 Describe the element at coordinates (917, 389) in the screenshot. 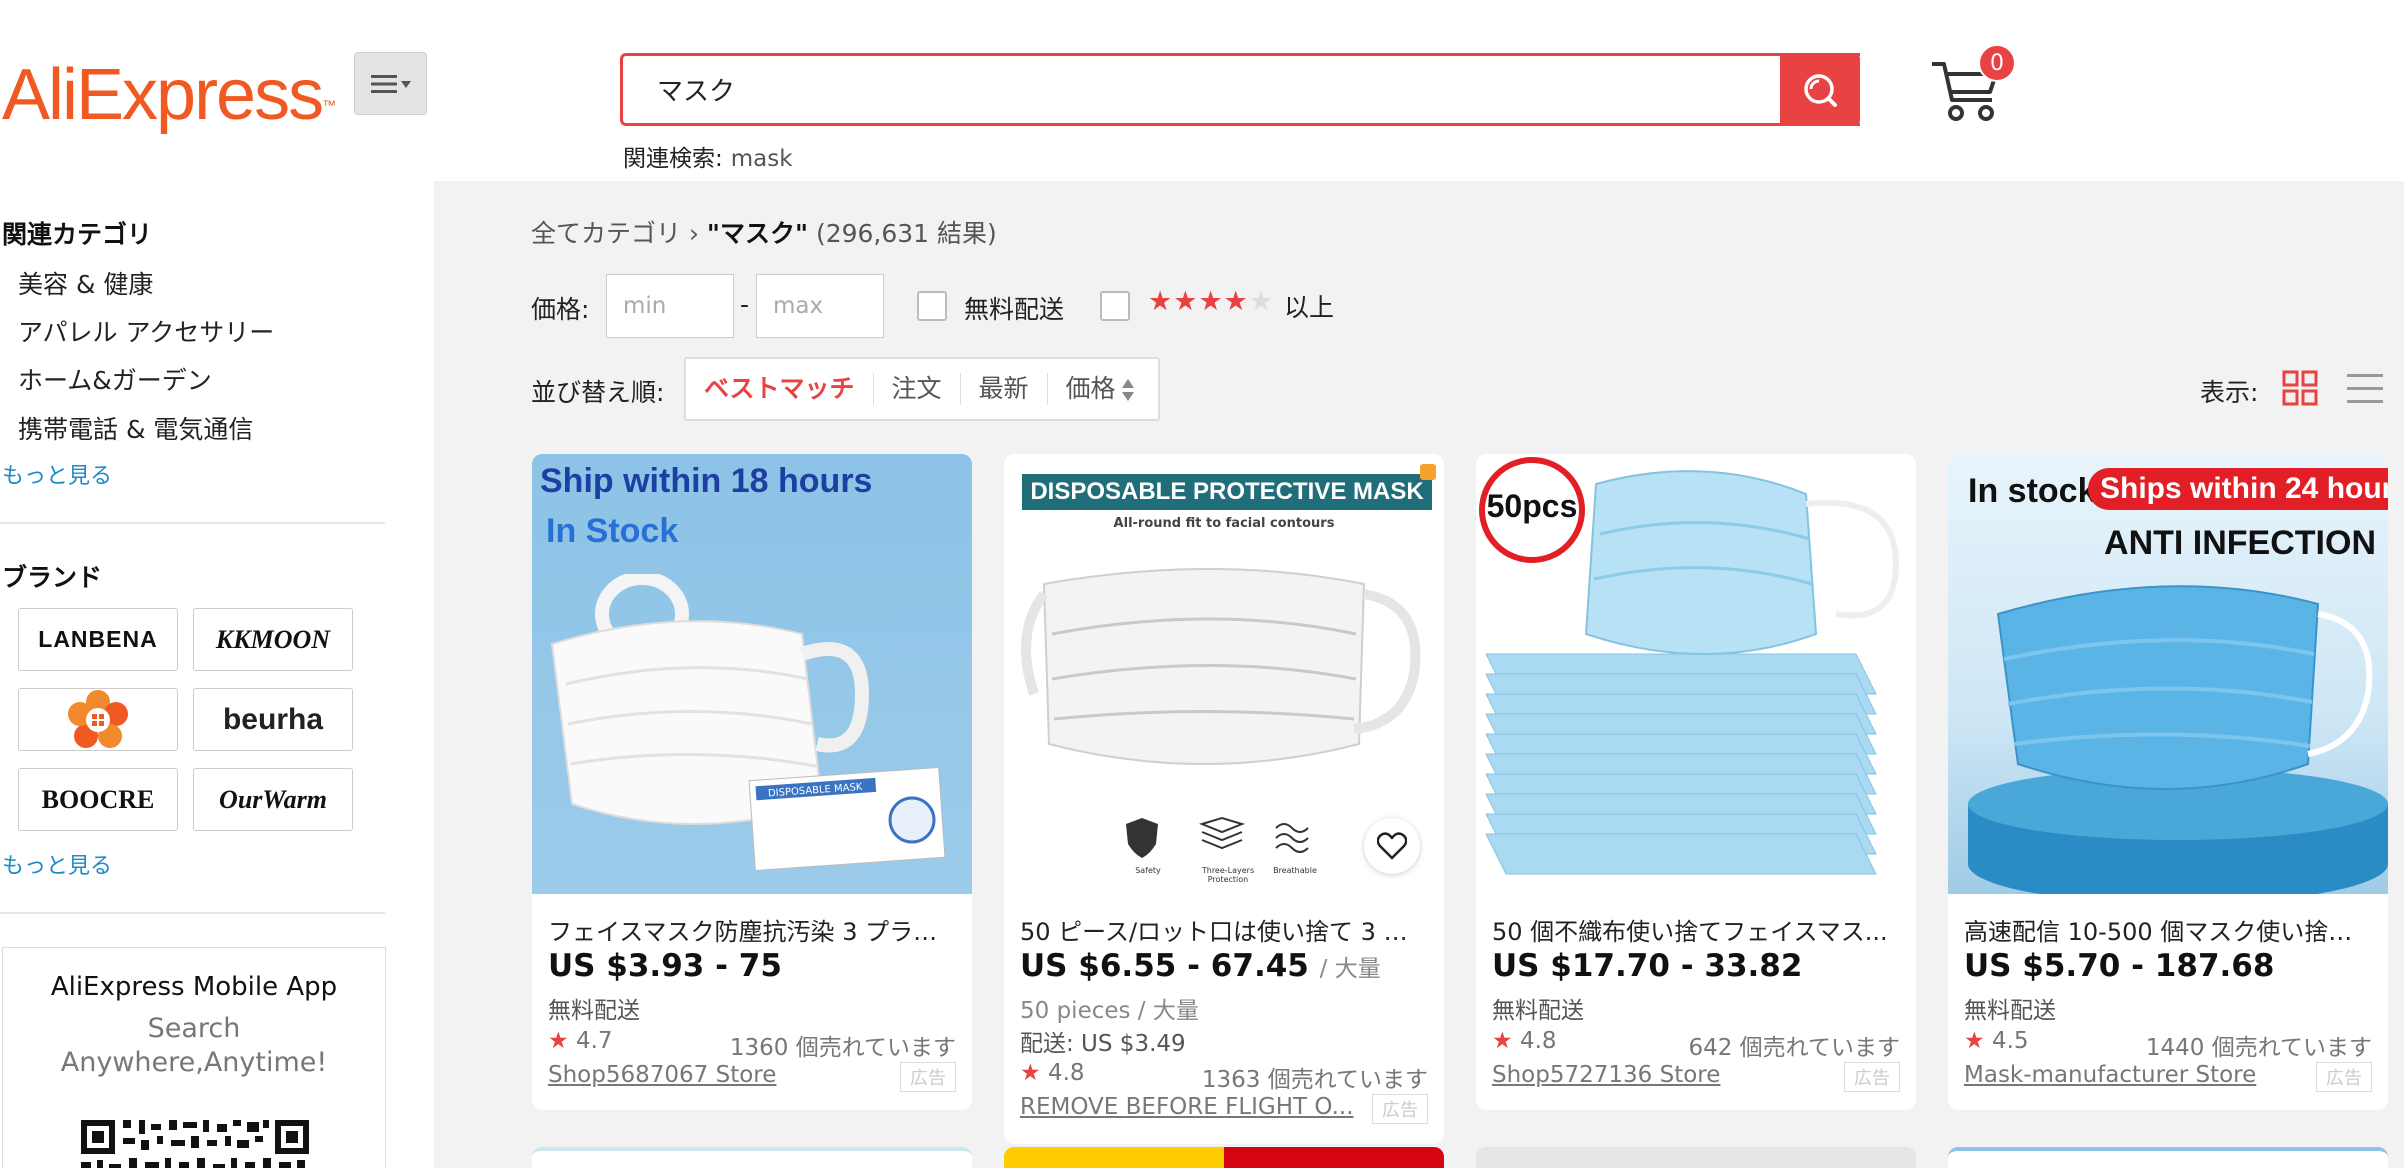

I see `sort-orders: 注文` at that location.